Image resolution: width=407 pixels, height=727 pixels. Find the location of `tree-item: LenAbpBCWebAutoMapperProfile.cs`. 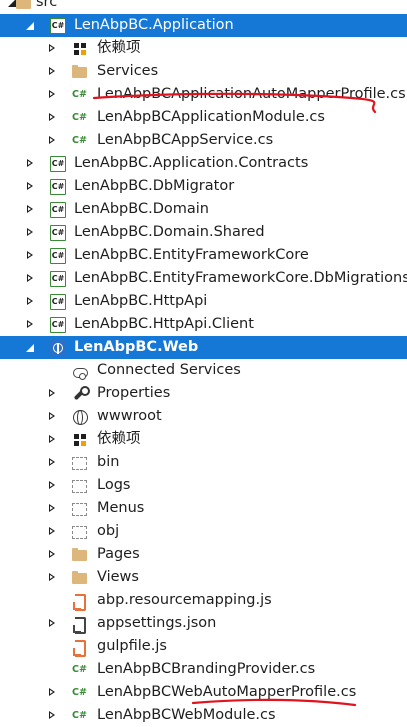

tree-item: LenAbpBCWebAutoMapperProfile.cs is located at coordinates (203, 692).